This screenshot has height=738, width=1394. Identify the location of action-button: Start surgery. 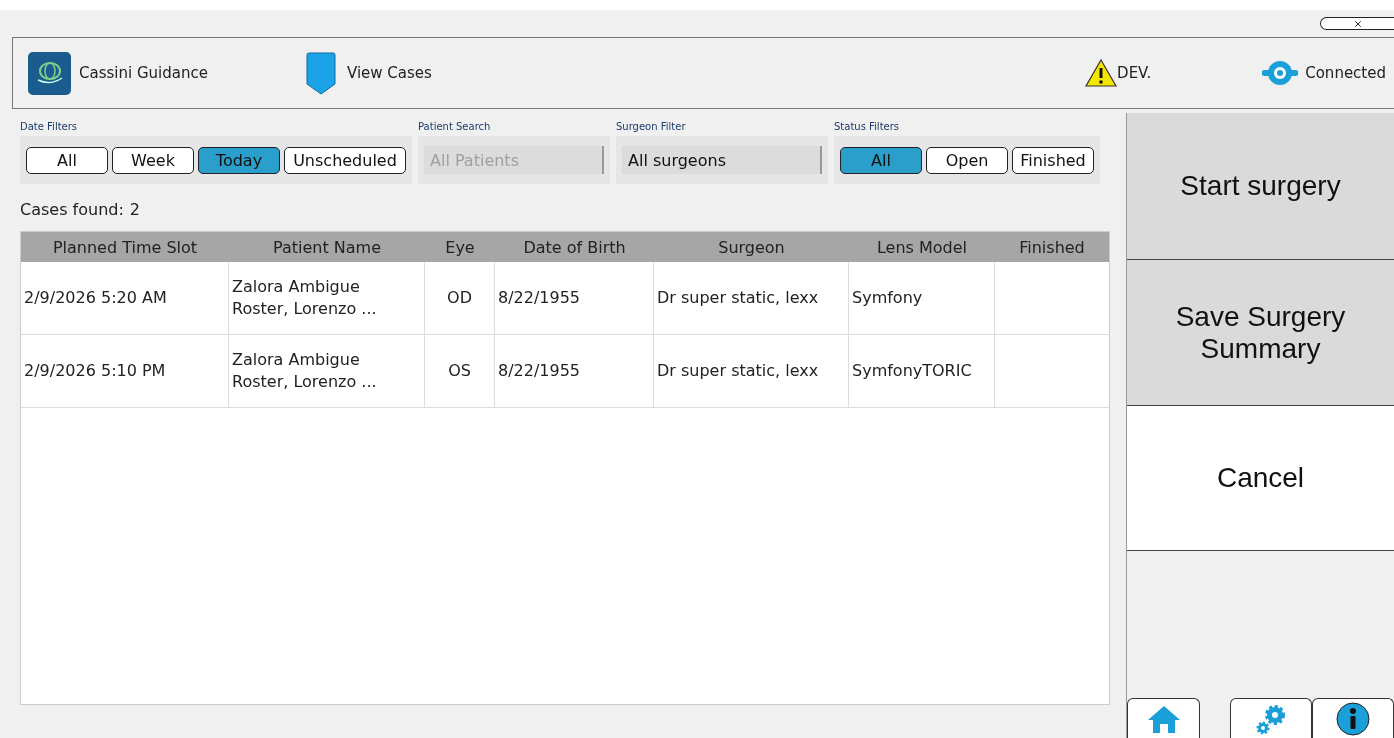
(1260, 186).